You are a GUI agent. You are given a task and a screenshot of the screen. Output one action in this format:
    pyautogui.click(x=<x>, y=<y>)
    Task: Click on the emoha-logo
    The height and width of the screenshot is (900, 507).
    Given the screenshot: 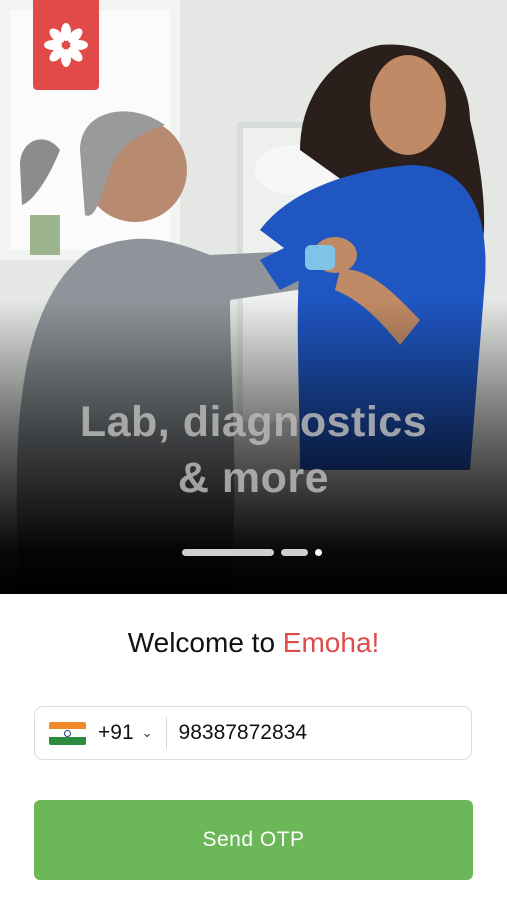 What is the action you would take?
    pyautogui.click(x=66, y=45)
    